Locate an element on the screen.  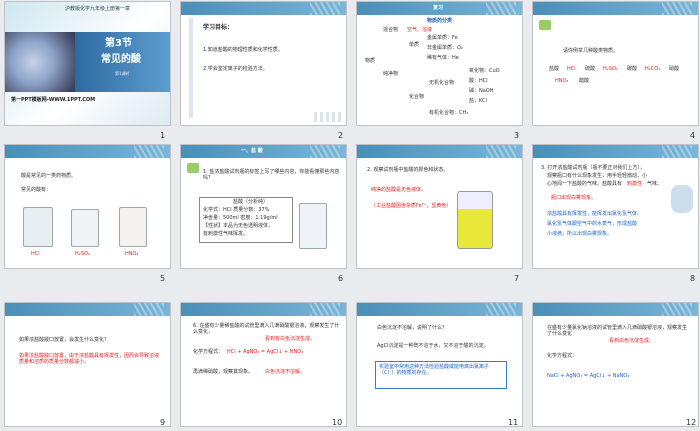
slide3-salt: 盐：KCl is located at coordinates (478, 101).